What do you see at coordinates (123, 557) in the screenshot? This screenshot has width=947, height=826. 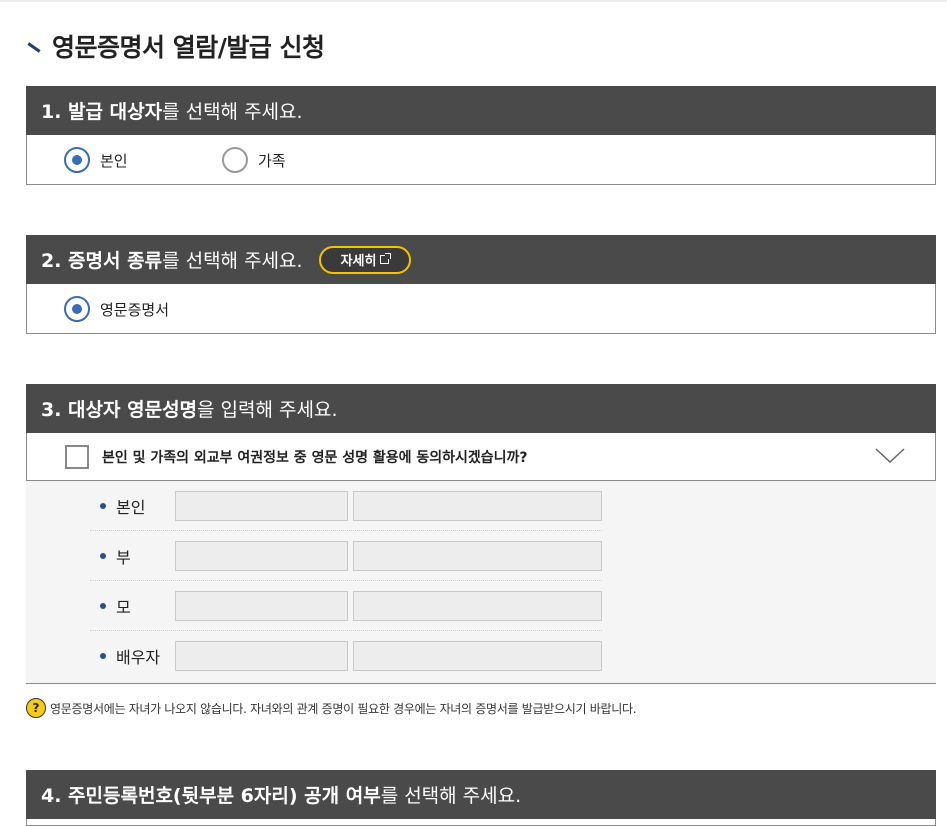 I see `name-row-label: 부` at bounding box center [123, 557].